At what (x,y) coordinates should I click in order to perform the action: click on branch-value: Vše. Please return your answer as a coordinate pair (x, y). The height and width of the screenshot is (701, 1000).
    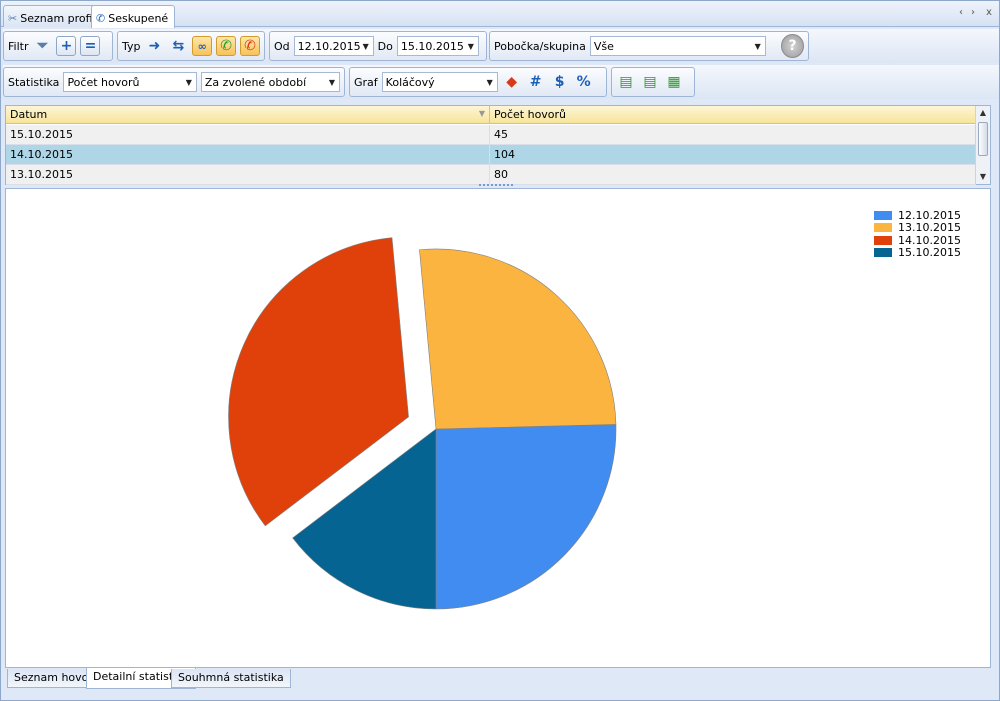
    Looking at the image, I should click on (603, 46).